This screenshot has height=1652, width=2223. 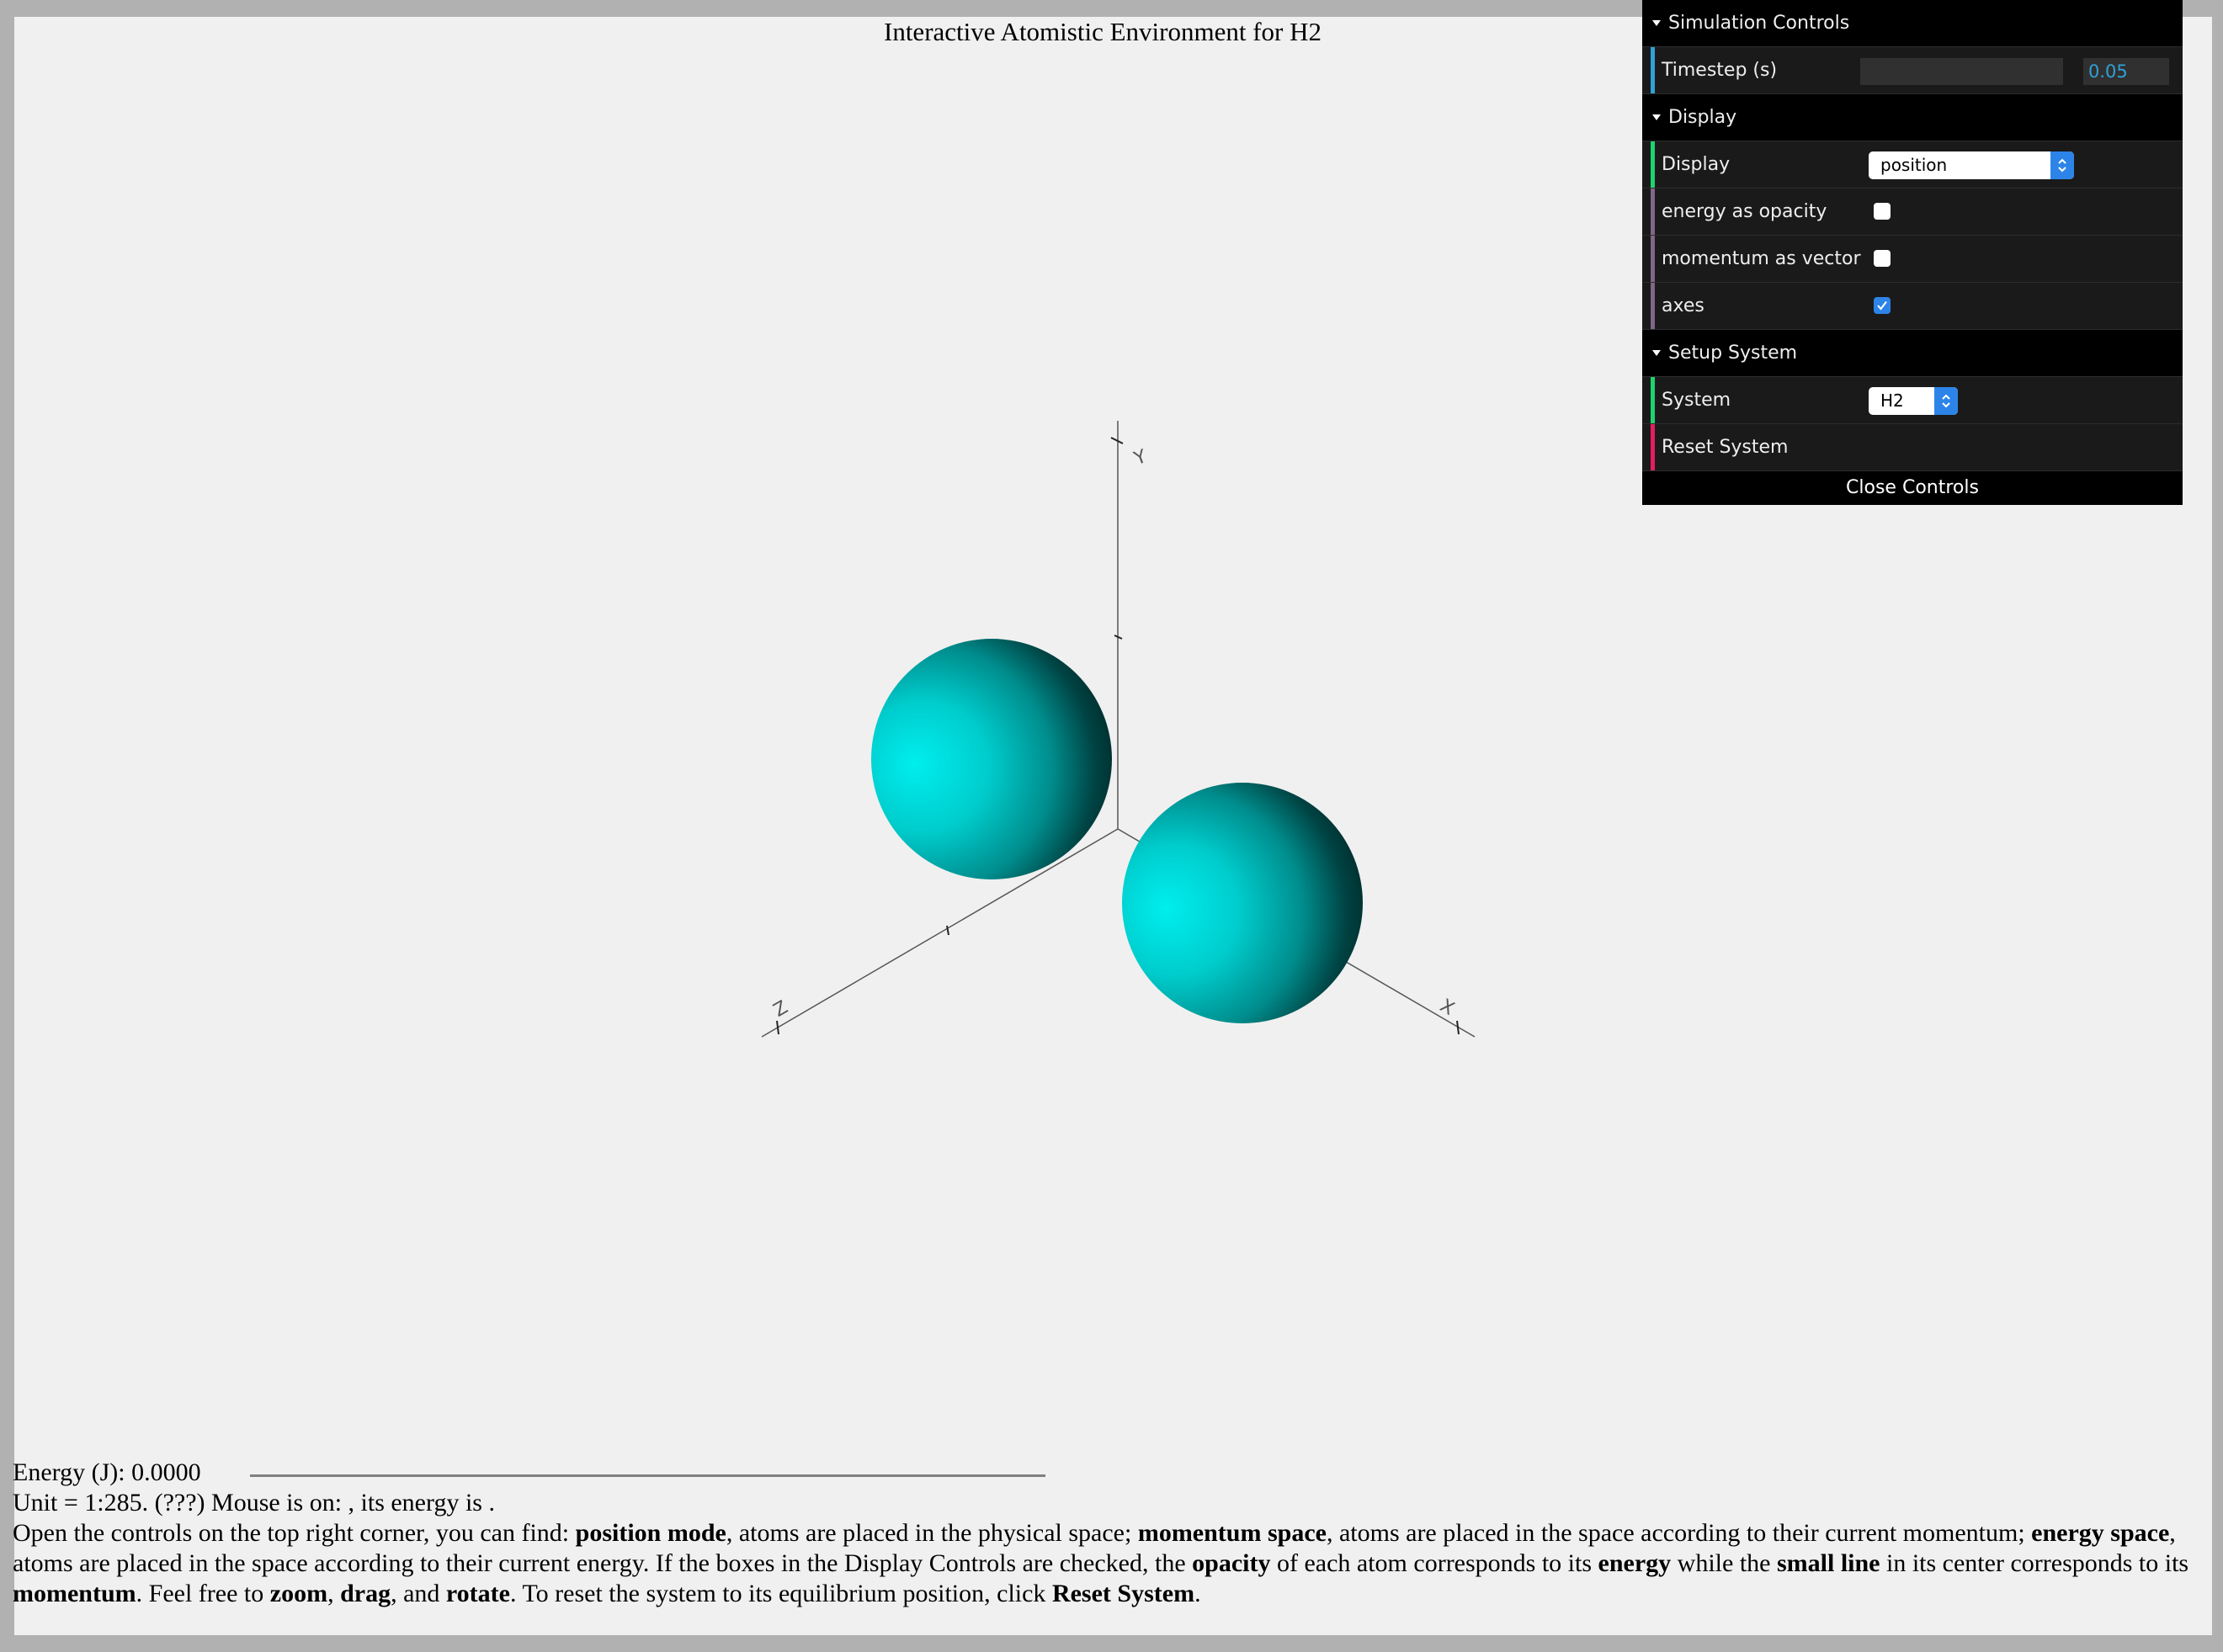 What do you see at coordinates (2126, 71) in the screenshot?
I see `timestep-input: 0.05` at bounding box center [2126, 71].